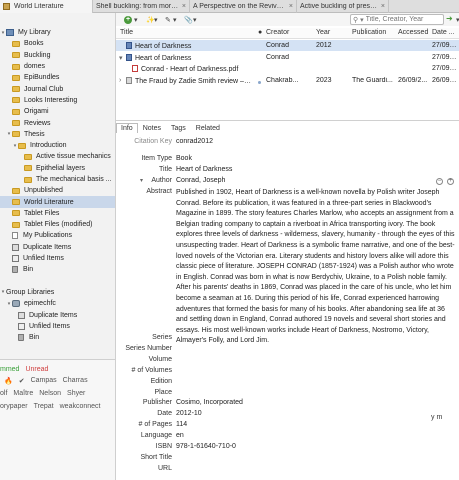 Image resolution: width=459 pixels, height=480 pixels. Describe the element at coordinates (449, 18) in the screenshot. I see `sync-icon: ➜` at that location.